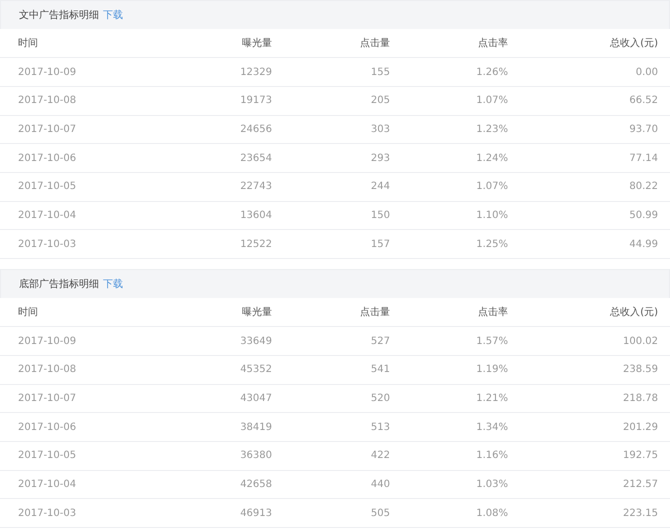 The height and width of the screenshot is (530, 670). Describe the element at coordinates (461, 72) in the screenshot. I see `table-cell: 1.26%` at that location.